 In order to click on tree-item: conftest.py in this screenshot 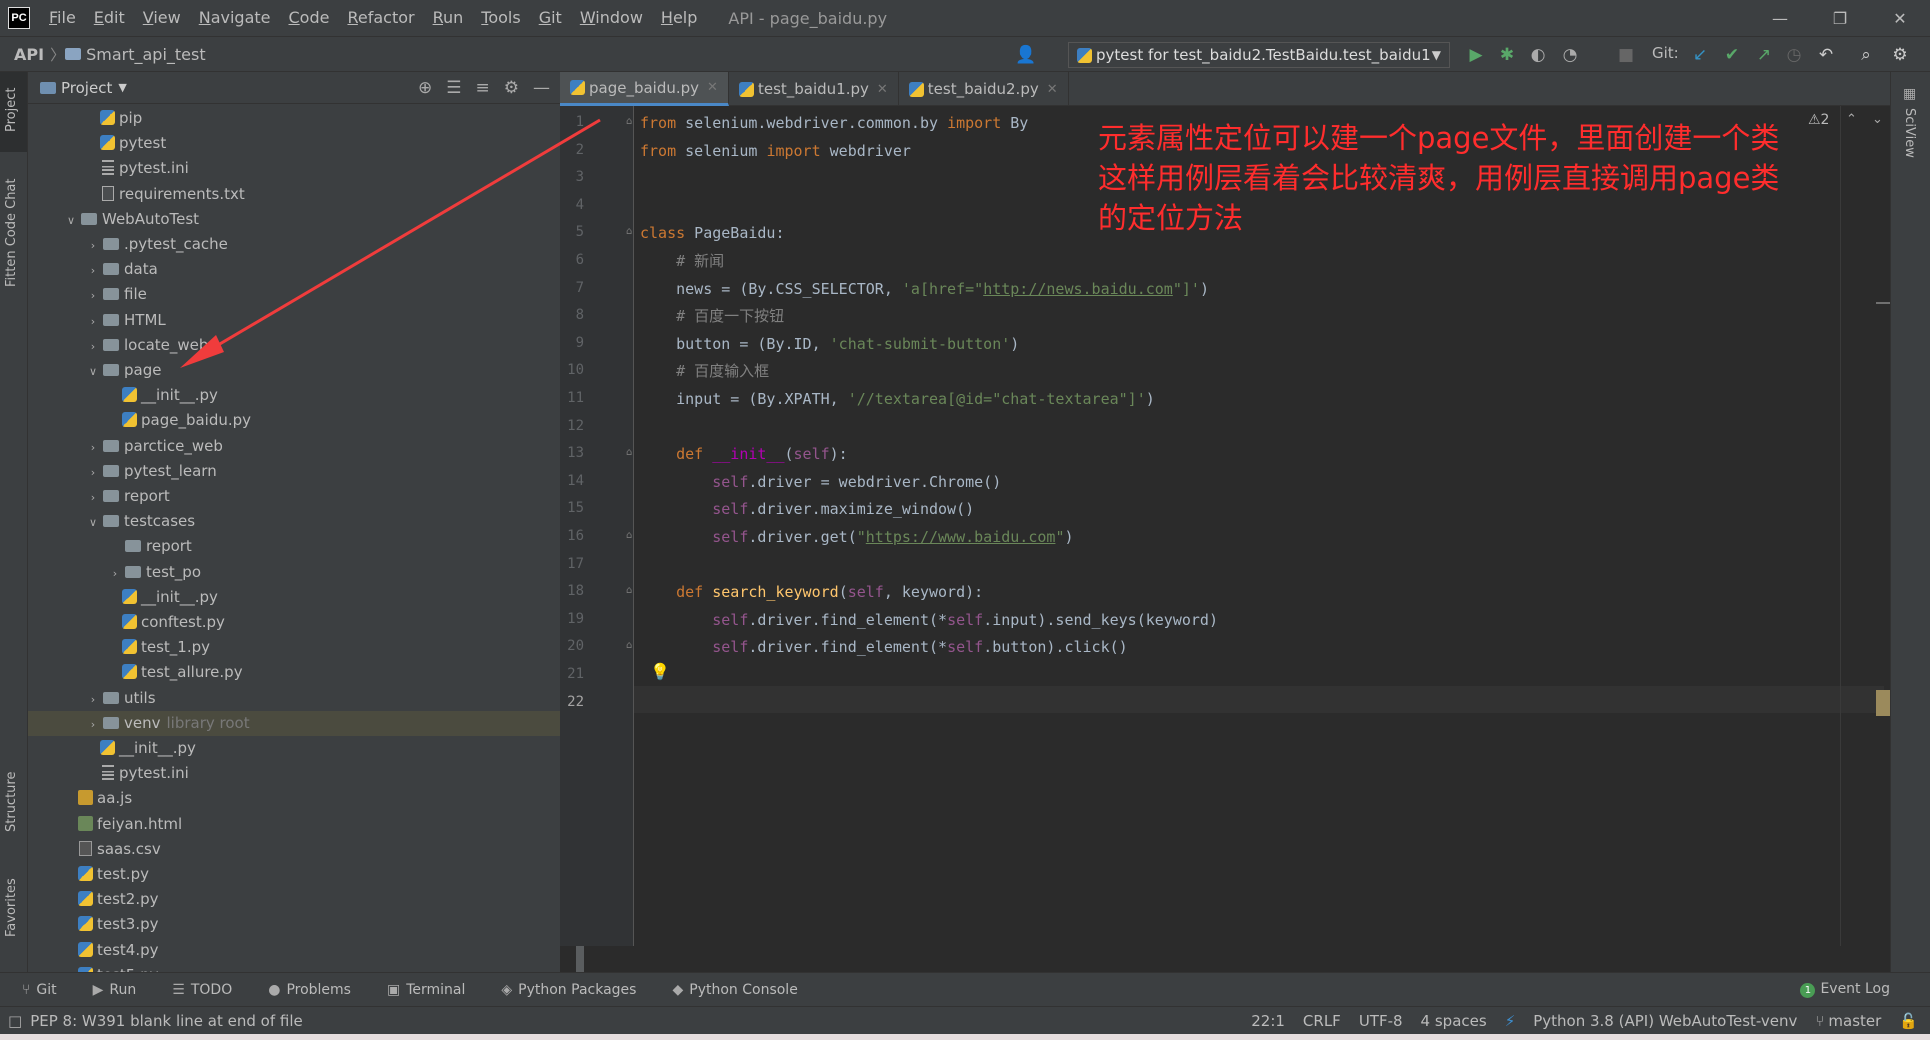, I will do `click(294, 622)`.